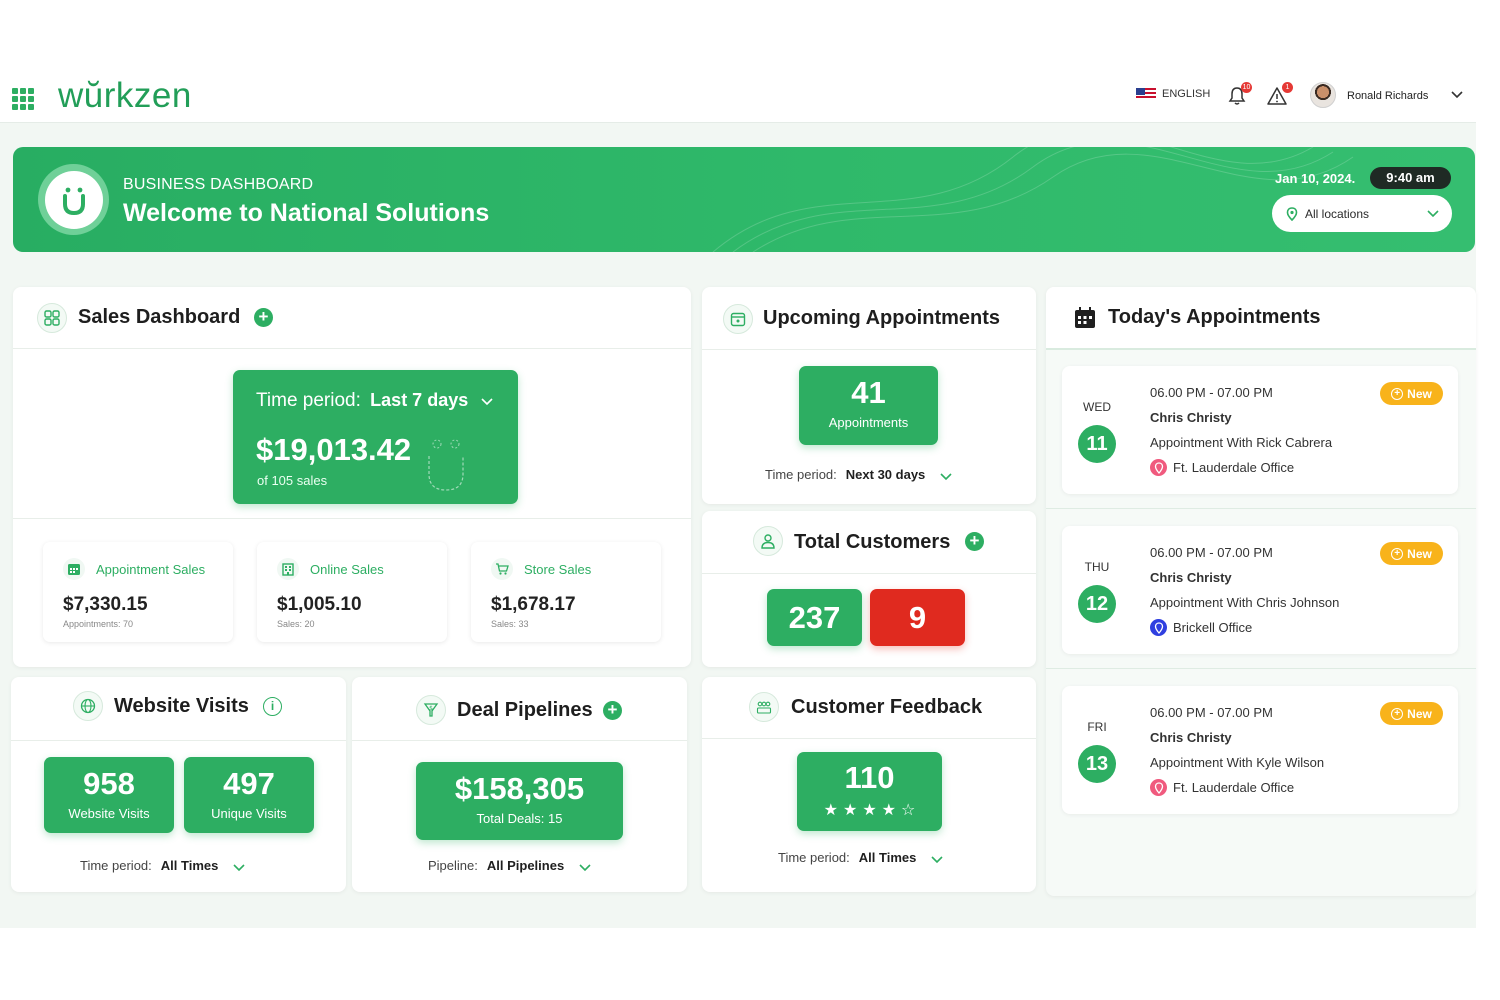 Image resolution: width=1500 pixels, height=1000 pixels. Describe the element at coordinates (1410, 178) in the screenshot. I see `current-time: 9:40 am` at that location.